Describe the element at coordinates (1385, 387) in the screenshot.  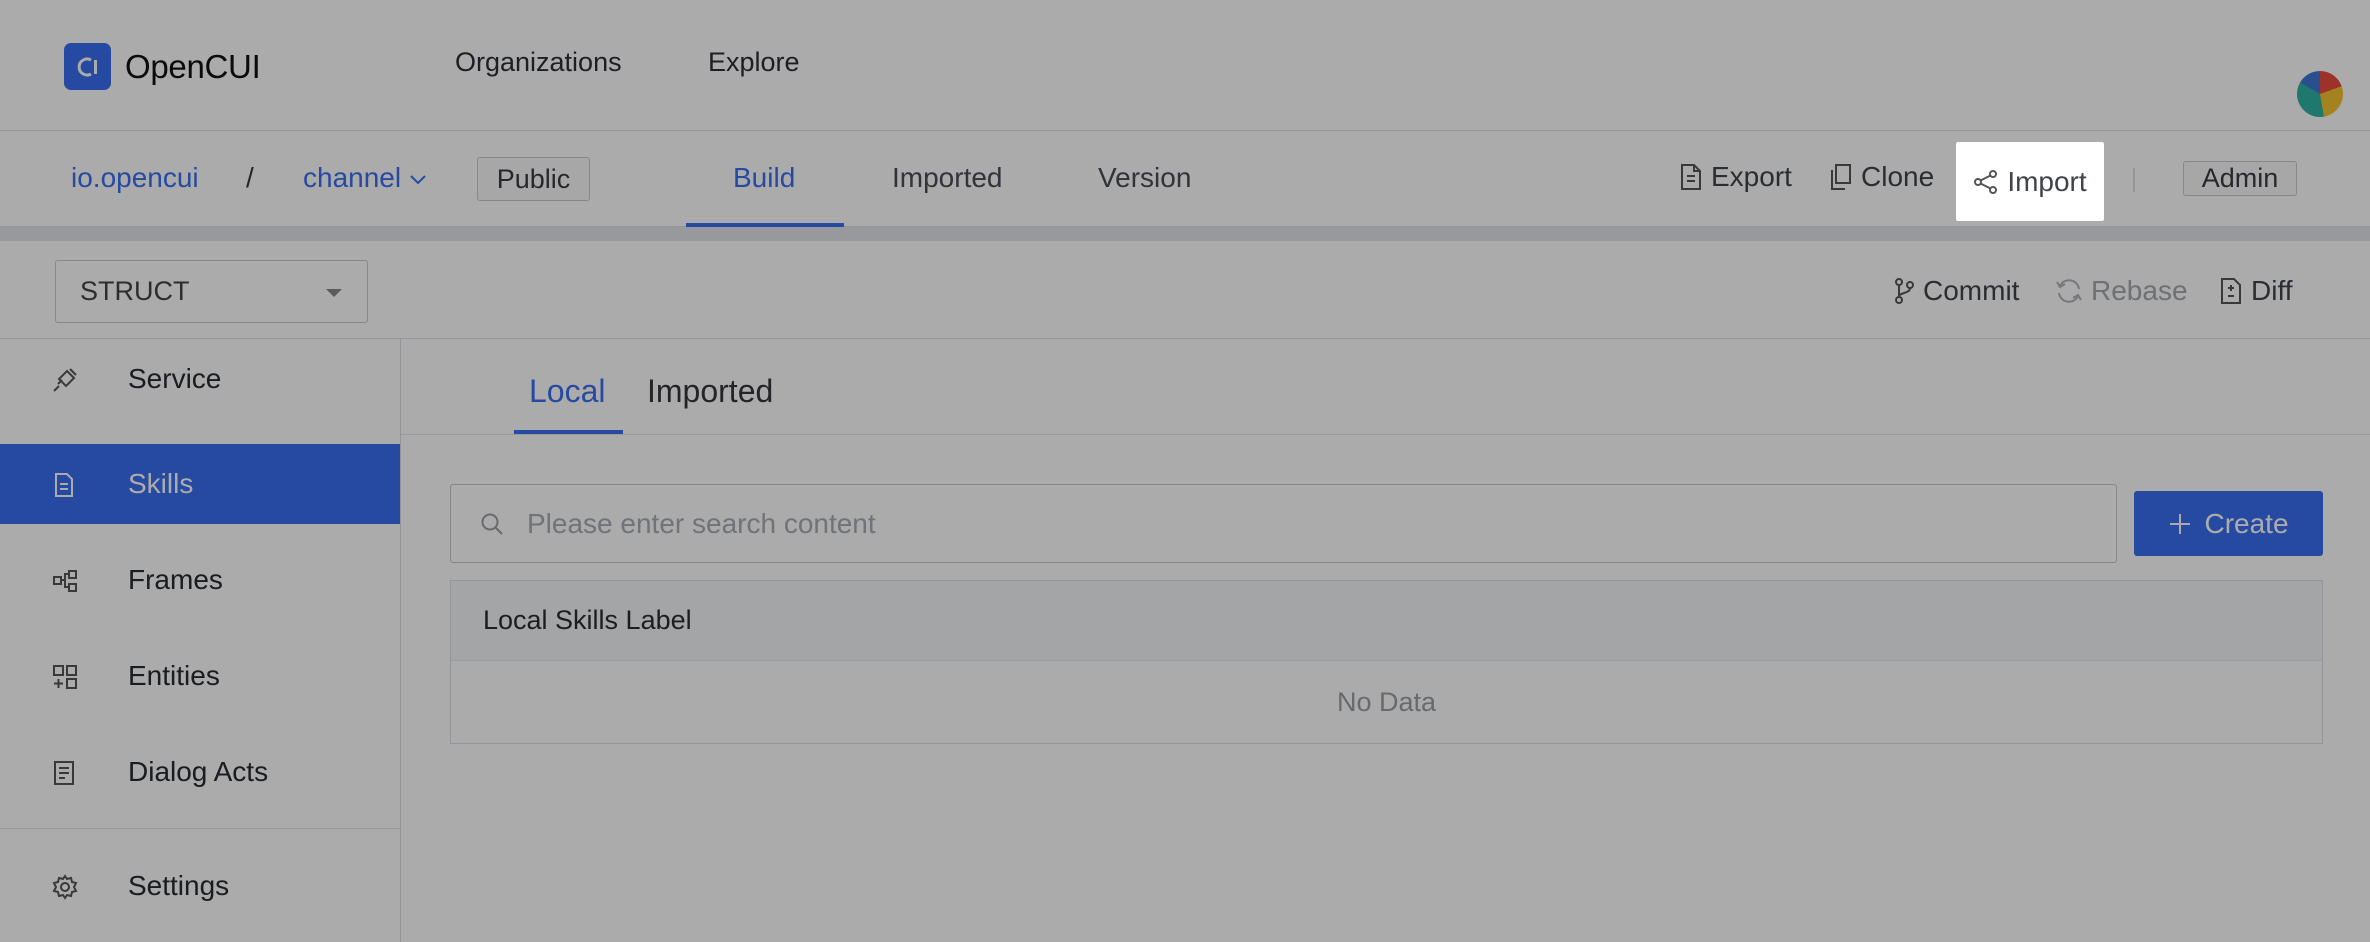
I see `skills-tabs: Local Imported` at that location.